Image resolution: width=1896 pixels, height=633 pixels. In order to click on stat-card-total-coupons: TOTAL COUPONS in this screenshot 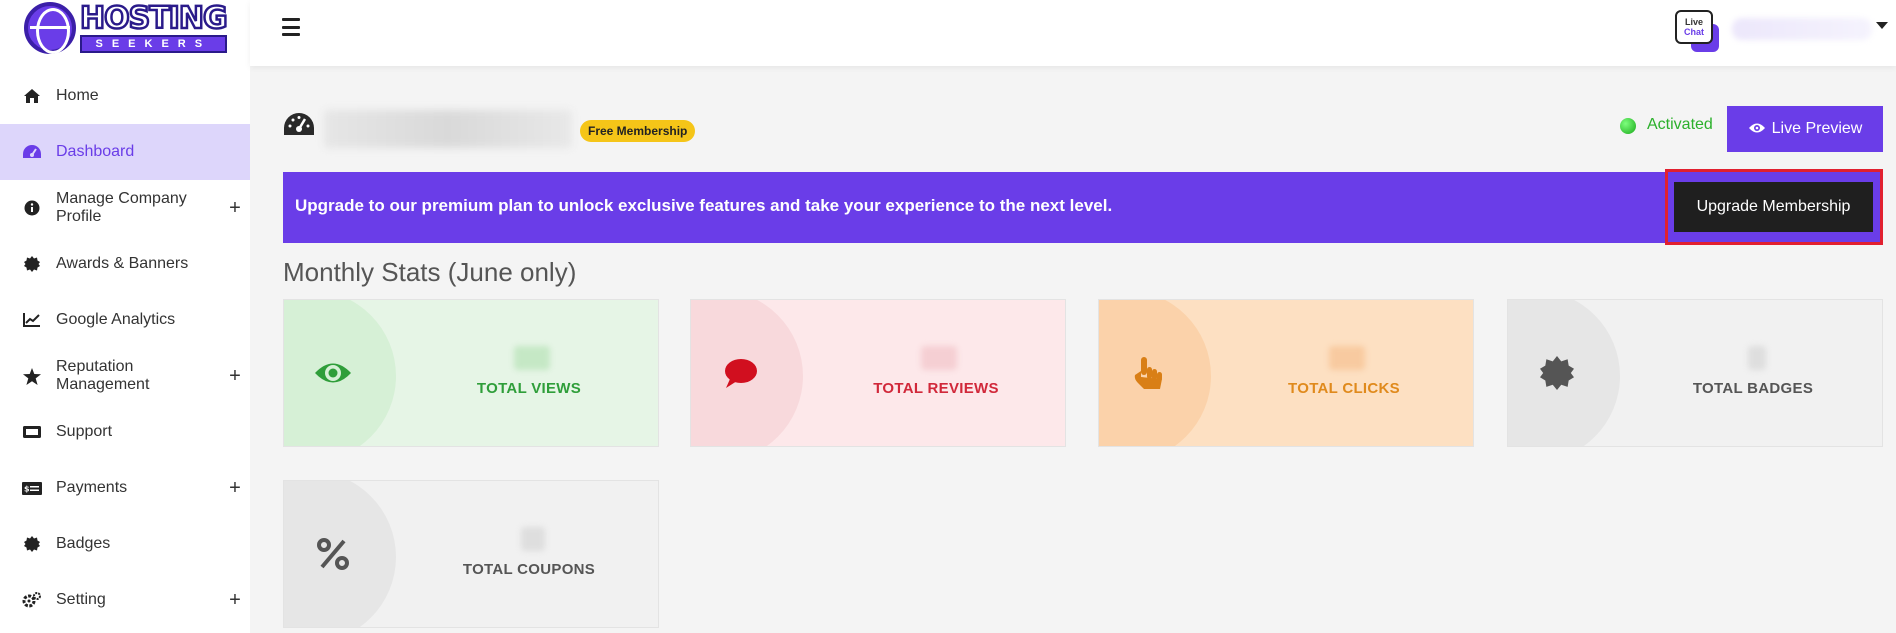, I will do `click(471, 554)`.